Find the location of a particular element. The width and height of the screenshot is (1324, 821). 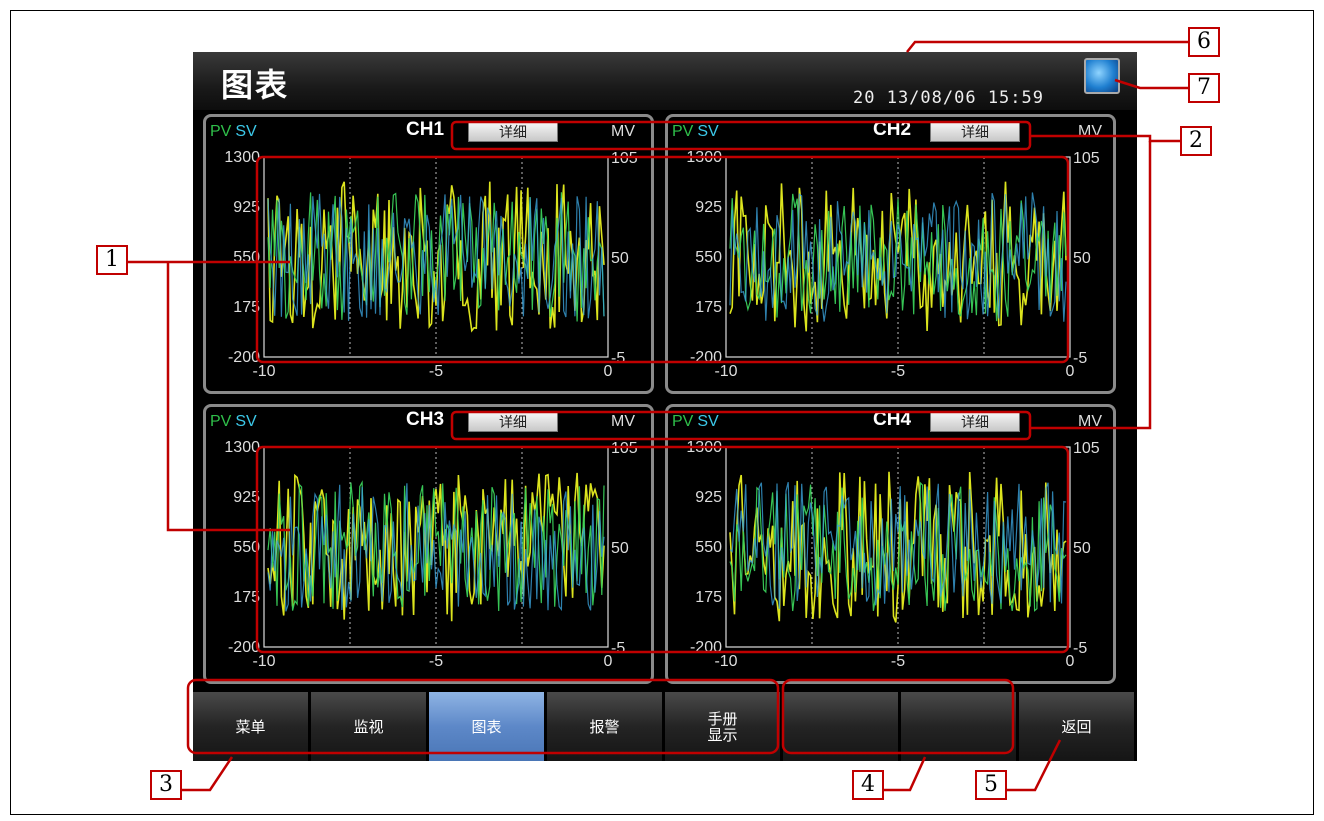

title-bar: 图表 20 13/08/06 15:59 is located at coordinates (665, 81).